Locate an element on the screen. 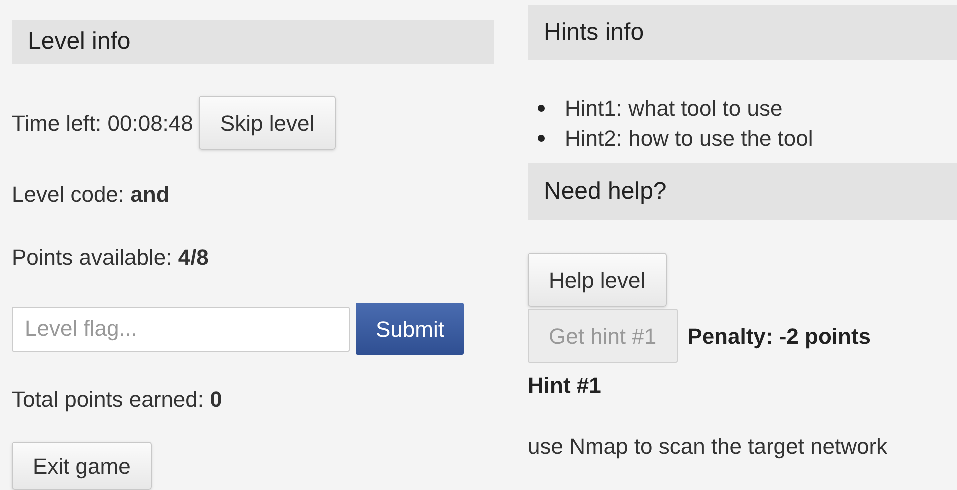  hint-item: Hint1: what tool to use is located at coordinates (674, 108).